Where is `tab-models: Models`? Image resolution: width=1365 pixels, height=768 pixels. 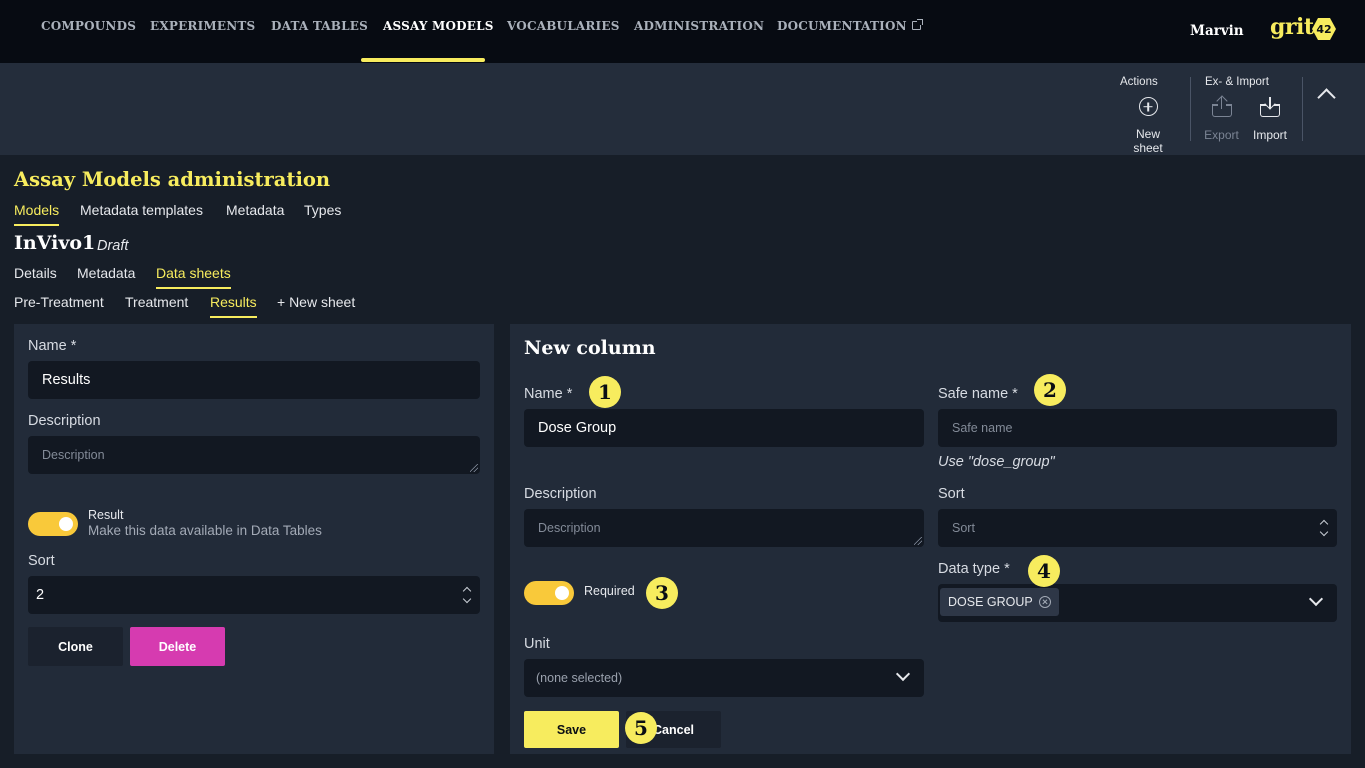
tab-models: Models is located at coordinates (37, 214).